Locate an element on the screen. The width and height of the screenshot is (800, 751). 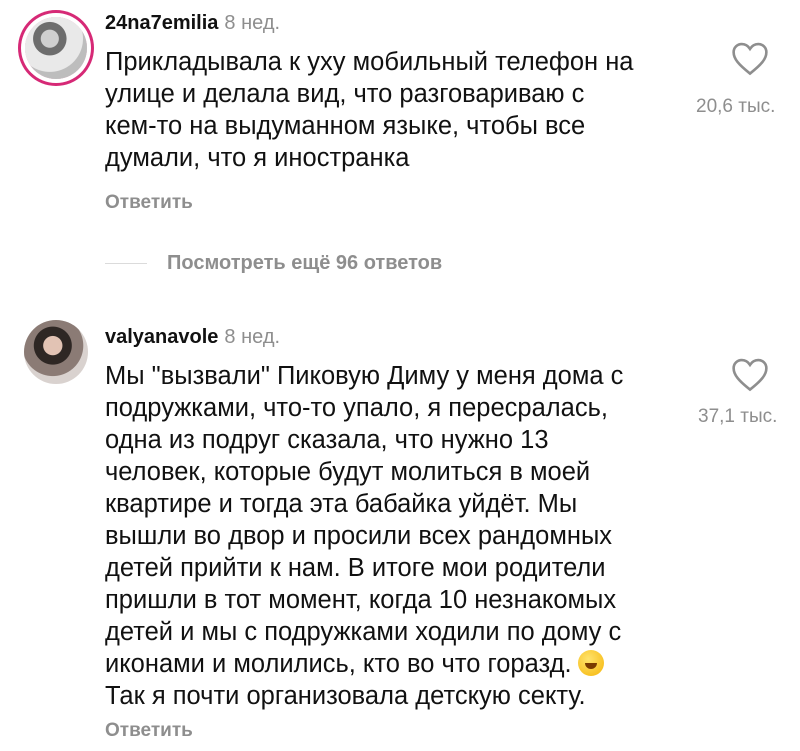
like-count: 37,1 тыс. is located at coordinates (738, 416).